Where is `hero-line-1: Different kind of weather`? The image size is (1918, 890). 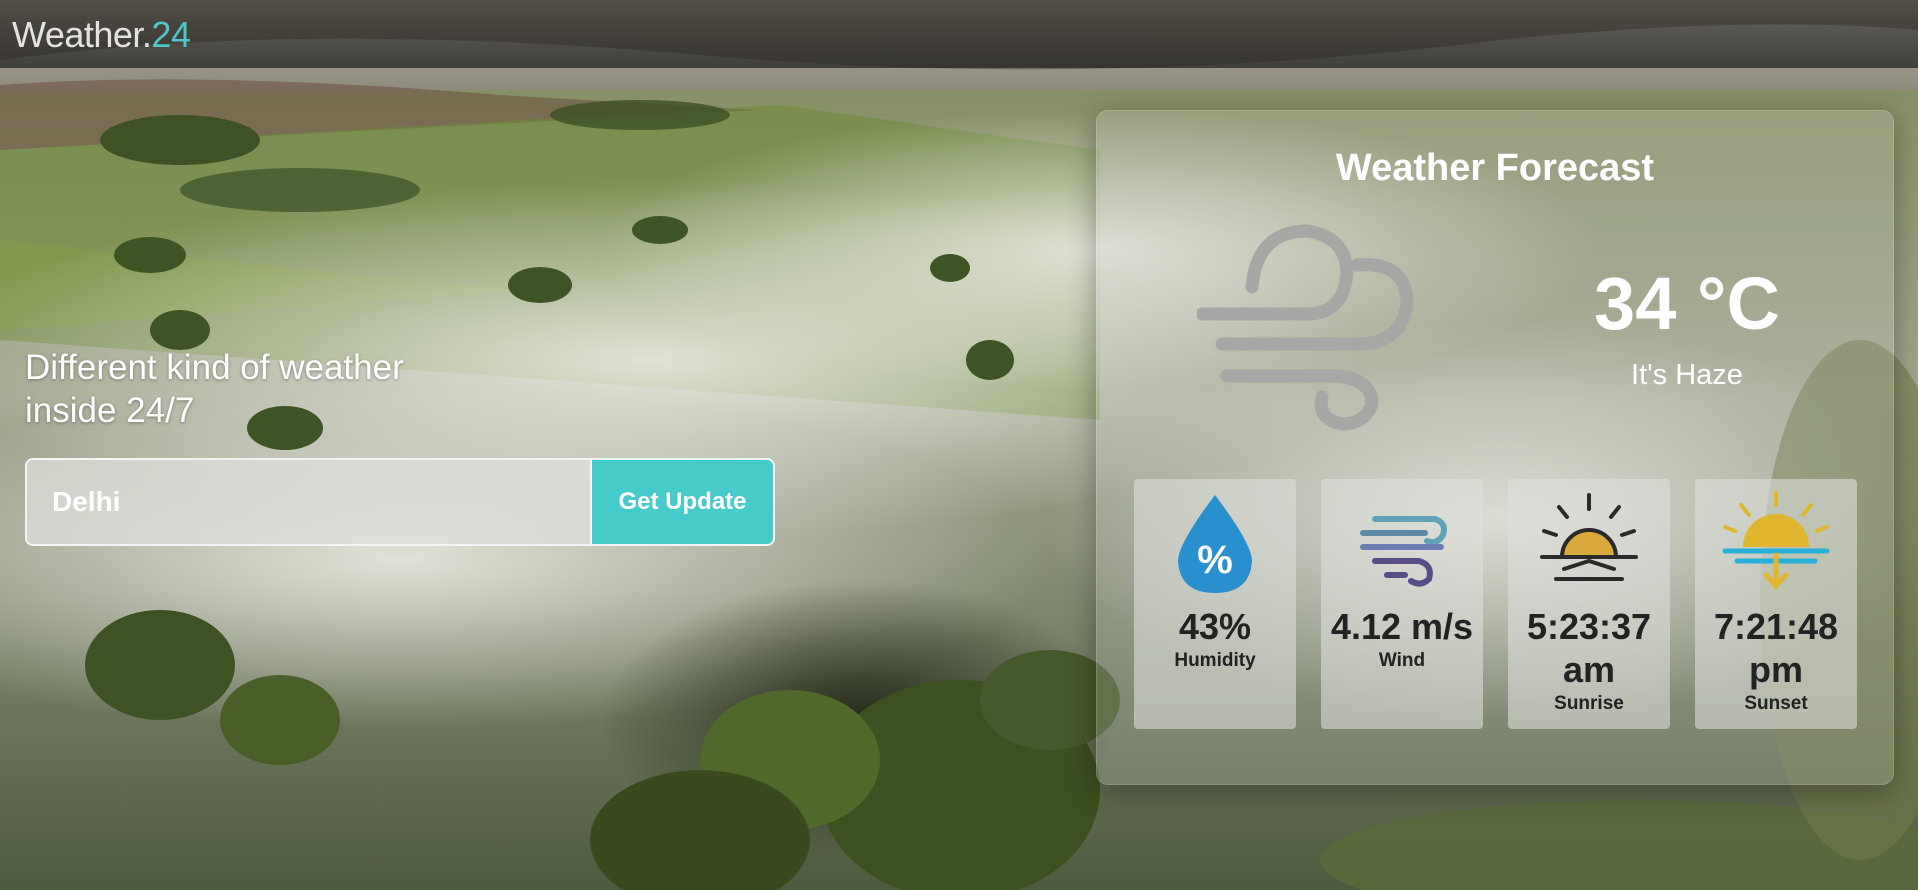 hero-line-1: Different kind of weather is located at coordinates (214, 367).